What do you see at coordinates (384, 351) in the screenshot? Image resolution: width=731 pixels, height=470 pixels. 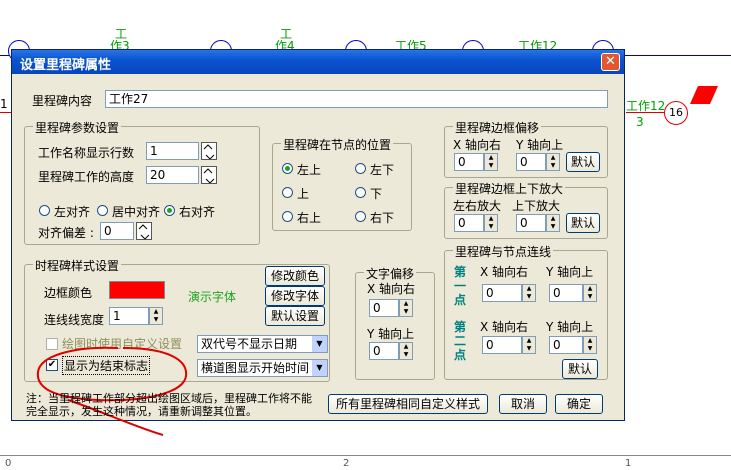 I see `text-offset-y-input: 0` at bounding box center [384, 351].